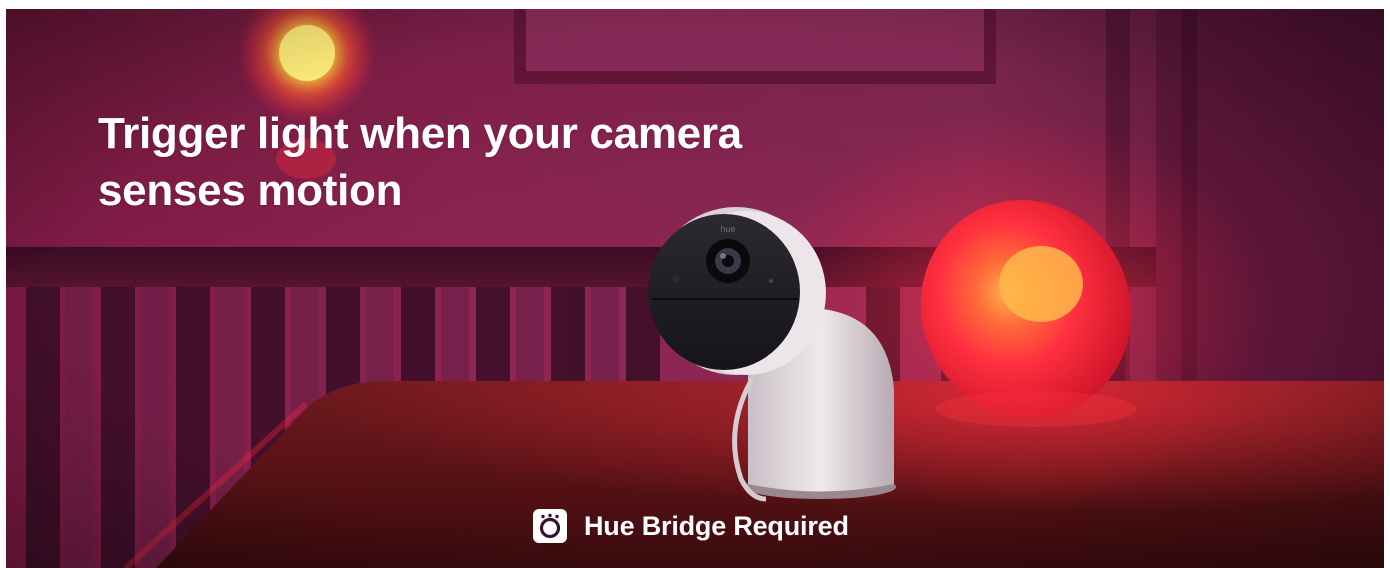 The height and width of the screenshot is (568, 1390). Describe the element at coordinates (250, 190) in the screenshot. I see `headline-line-2: senses motion` at that location.